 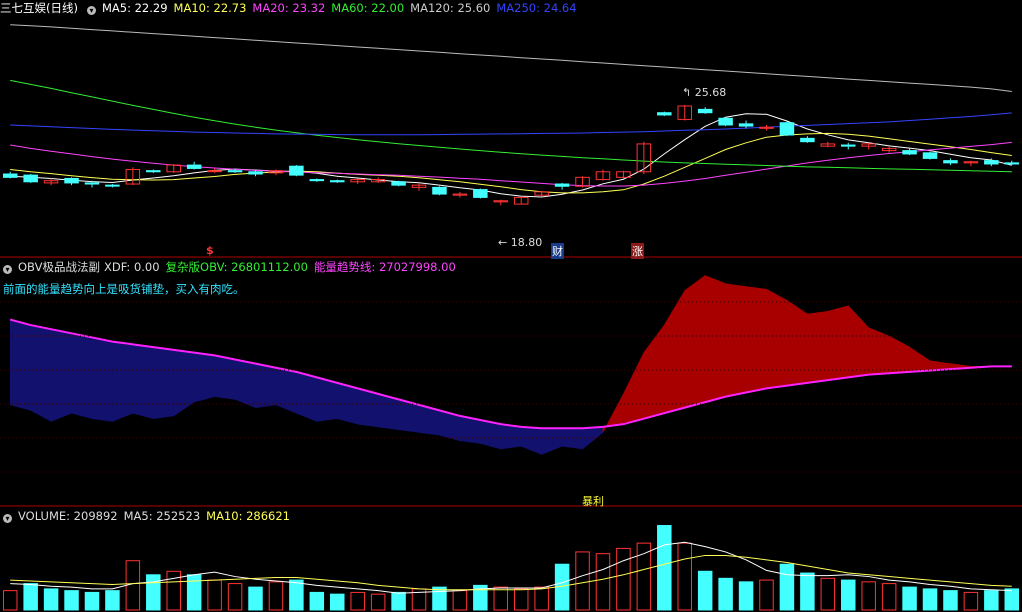 I want to click on ma-label-3: MA60: 22.00, so click(x=368, y=8).